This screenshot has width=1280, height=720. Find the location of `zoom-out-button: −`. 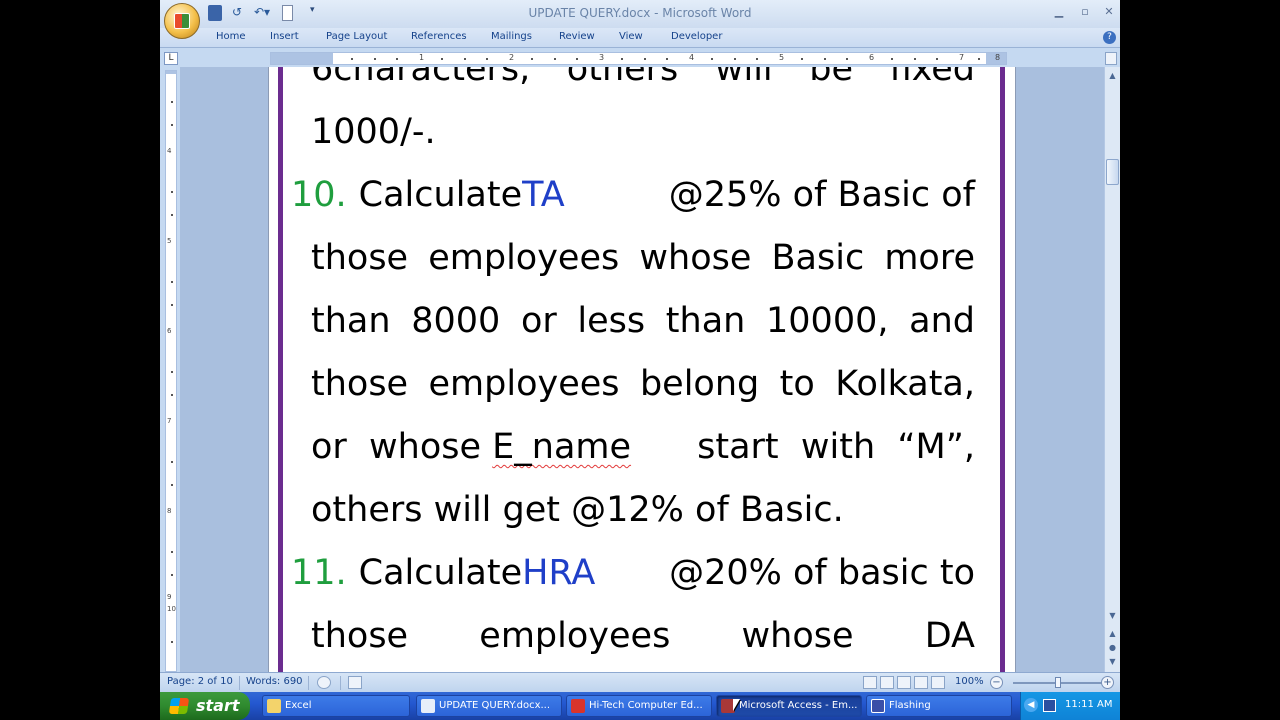

zoom-out-button: − is located at coordinates (996, 682).